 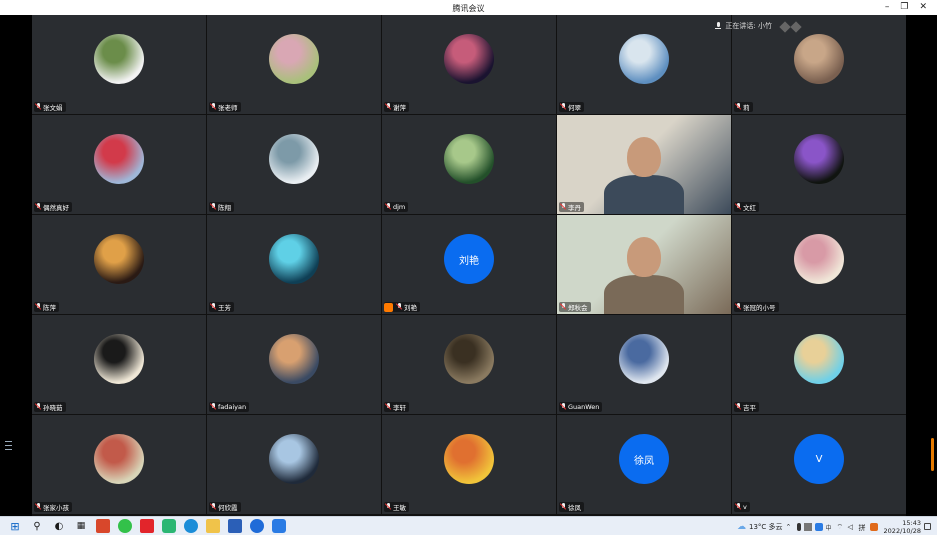 I want to click on feishu-icon, so click(x=169, y=526).